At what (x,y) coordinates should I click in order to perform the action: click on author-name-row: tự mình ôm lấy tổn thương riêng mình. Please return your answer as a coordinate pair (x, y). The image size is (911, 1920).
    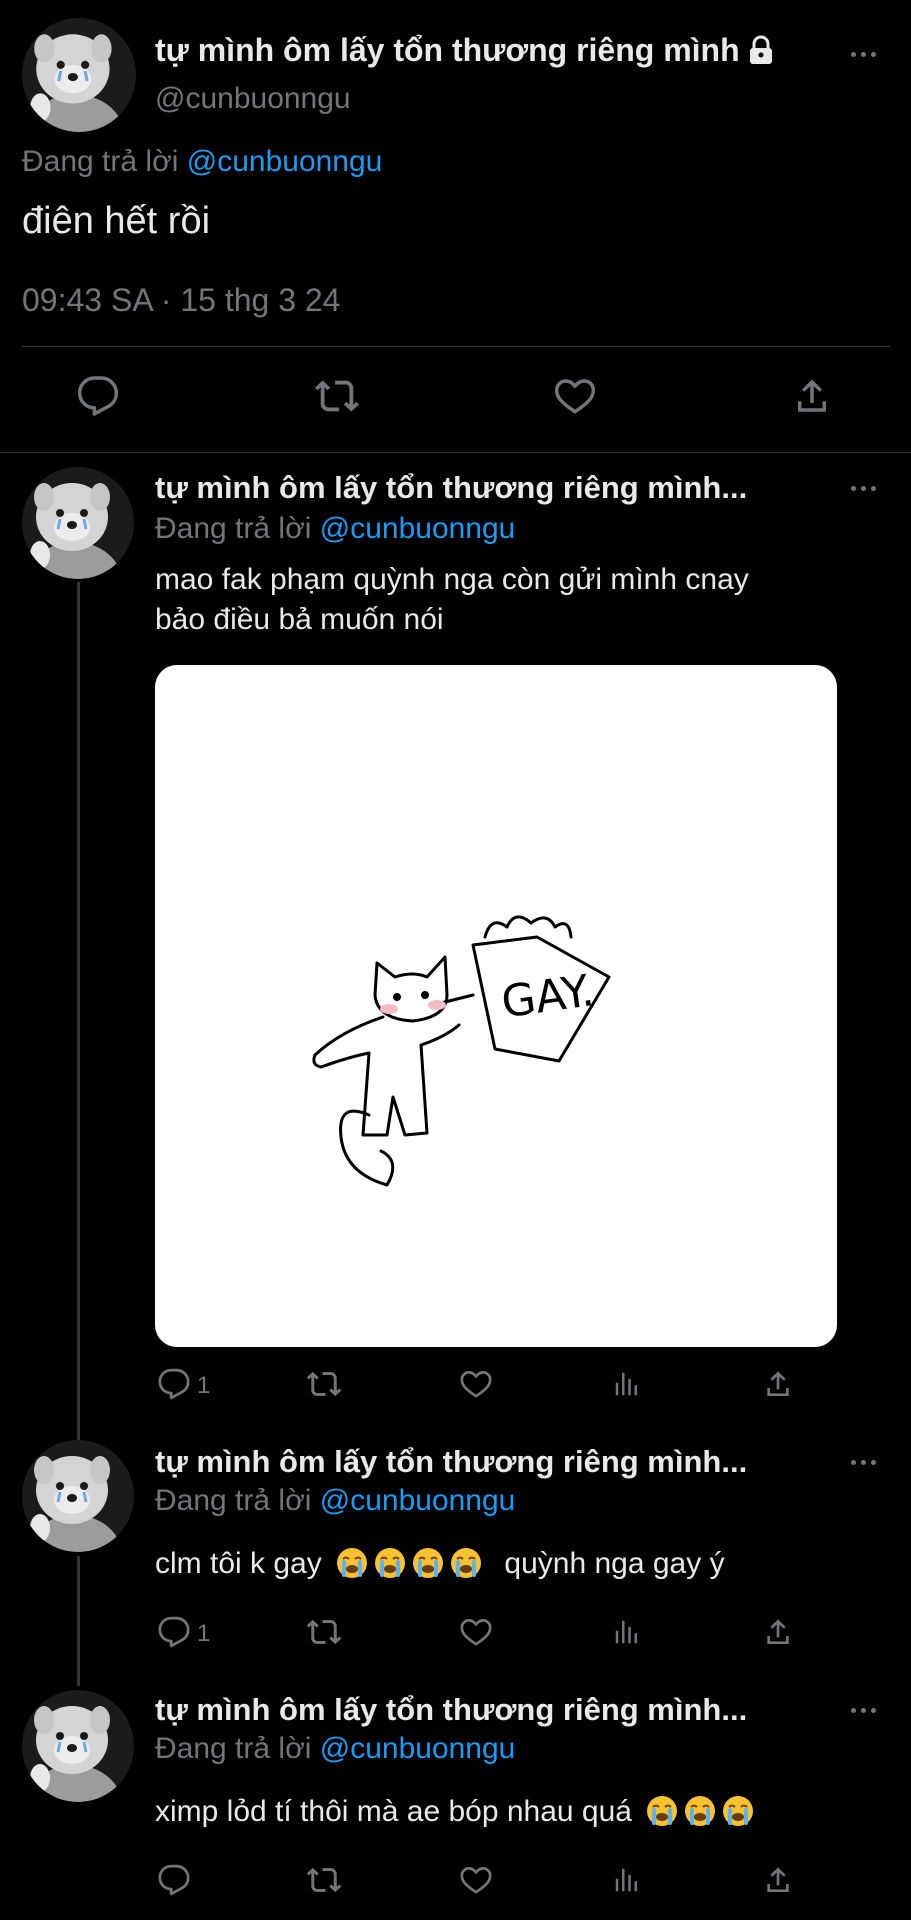
    Looking at the image, I should click on (490, 50).